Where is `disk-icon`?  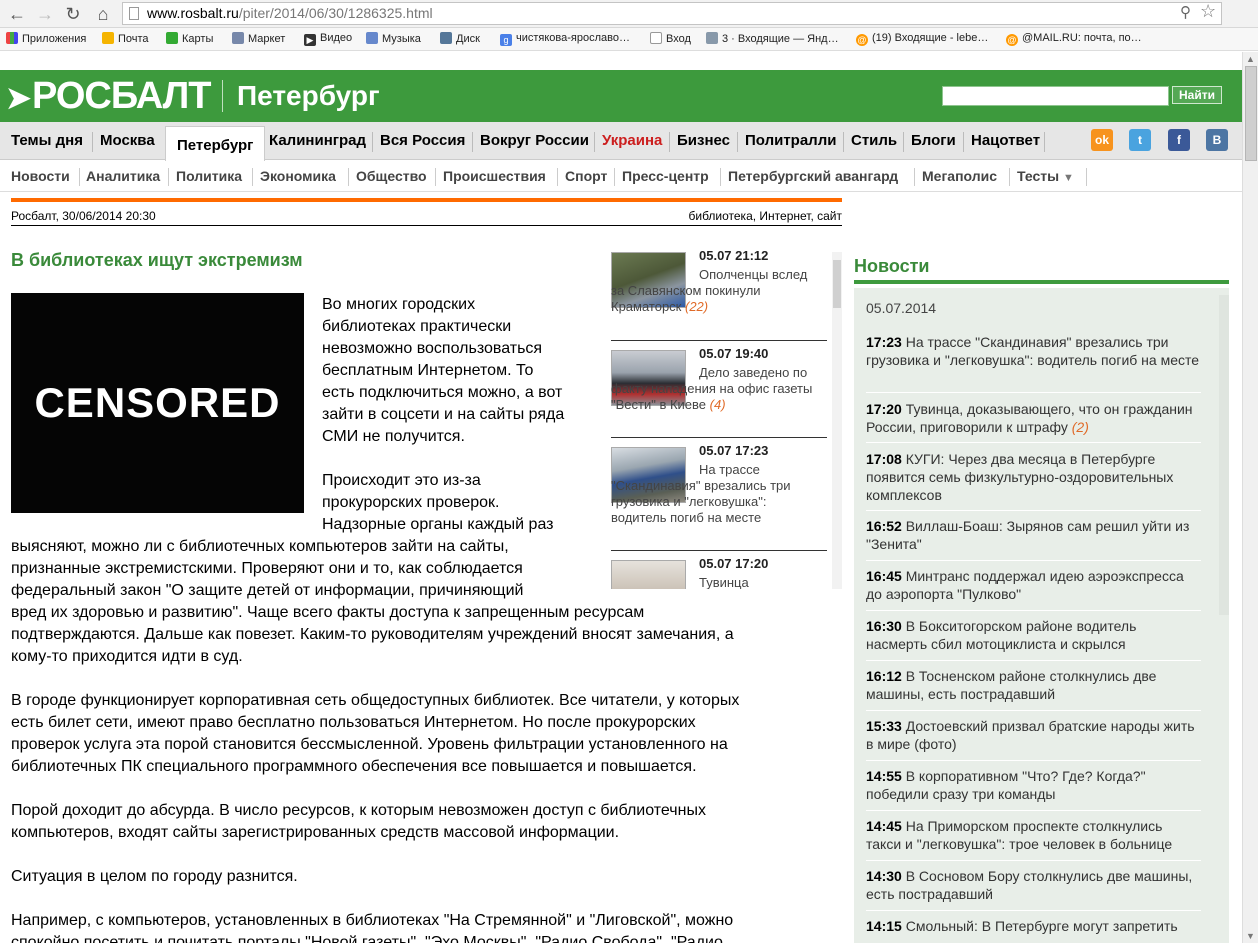 disk-icon is located at coordinates (446, 38).